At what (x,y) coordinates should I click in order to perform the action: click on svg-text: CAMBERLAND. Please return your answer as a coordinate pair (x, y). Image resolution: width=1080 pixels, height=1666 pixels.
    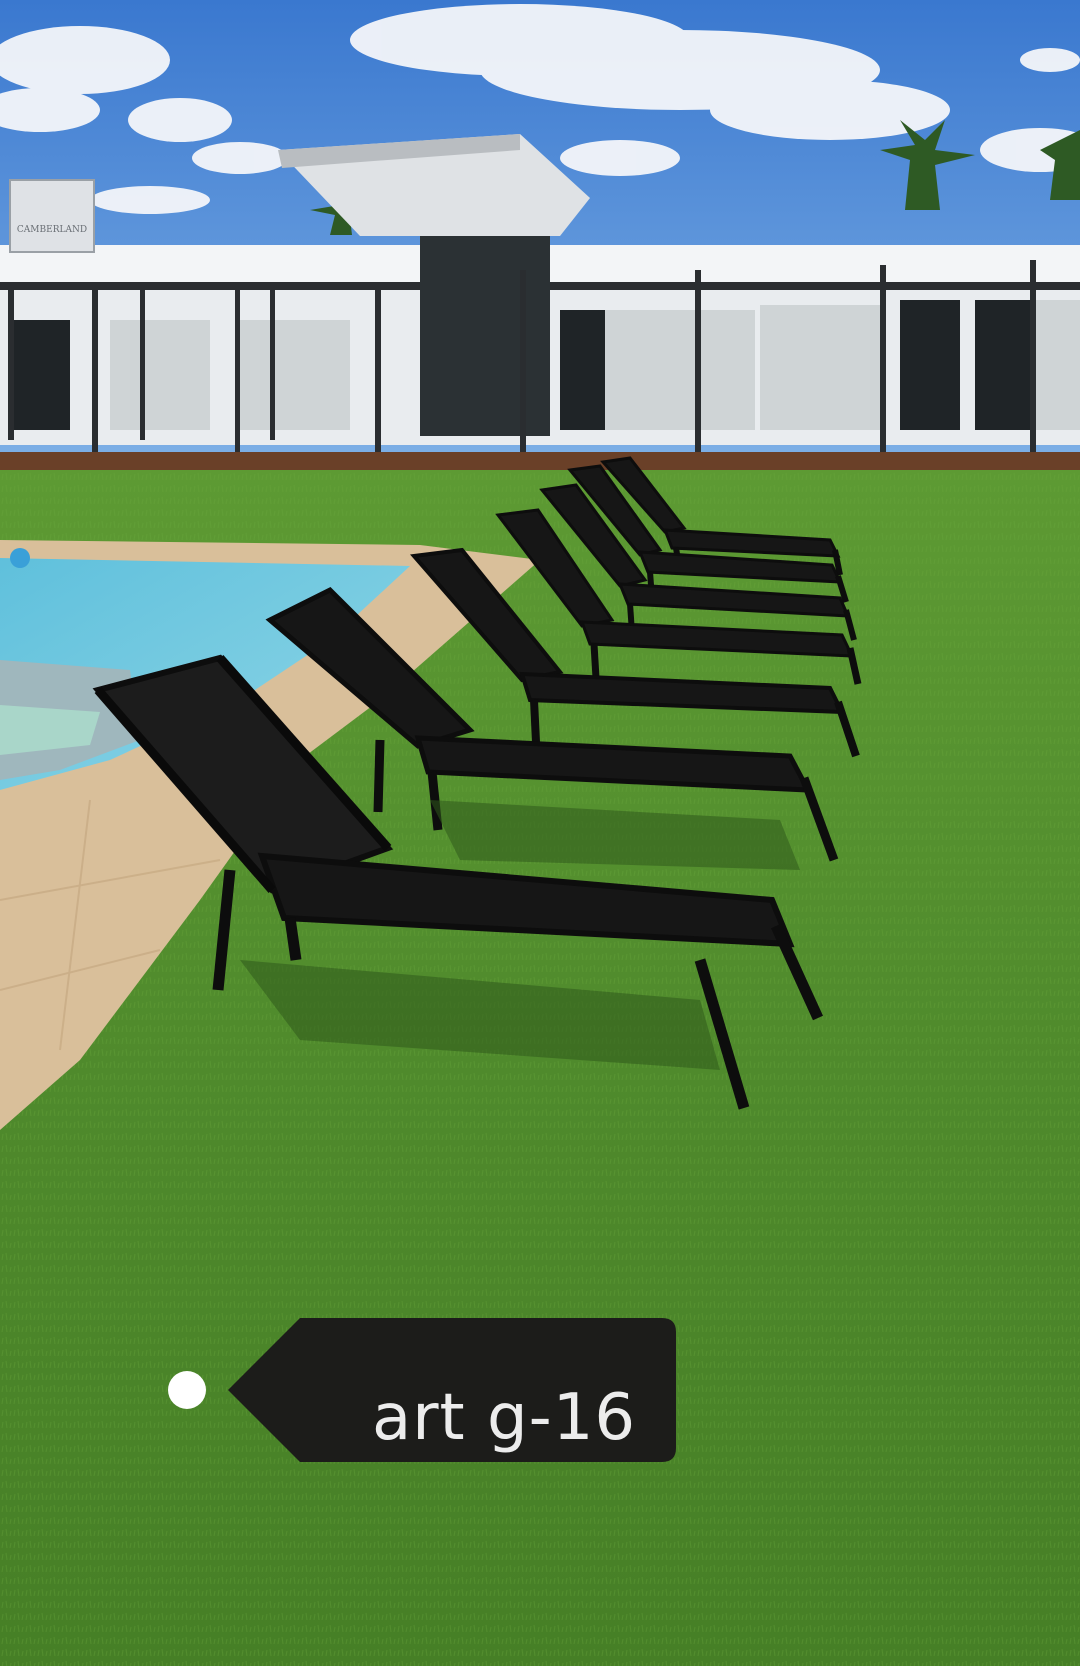
    Looking at the image, I should click on (52, 230).